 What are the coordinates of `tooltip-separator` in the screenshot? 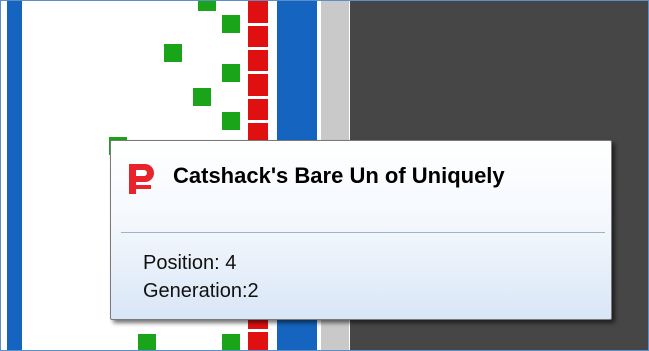 It's located at (363, 232).